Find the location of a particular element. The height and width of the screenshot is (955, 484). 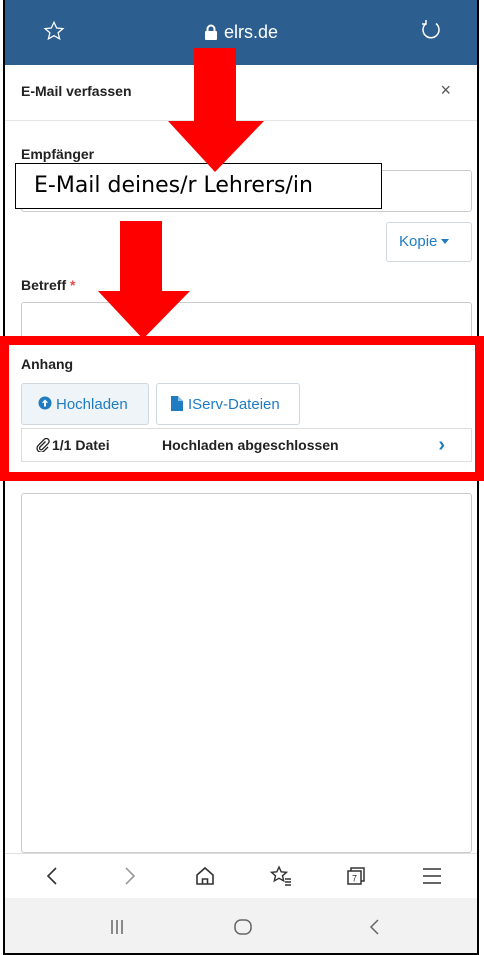

subject-label: Betreff * is located at coordinates (48, 285).